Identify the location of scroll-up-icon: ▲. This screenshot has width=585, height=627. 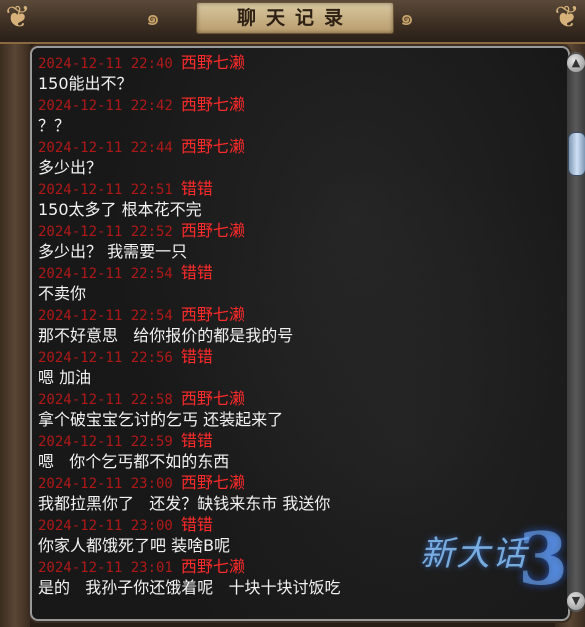
(576, 63).